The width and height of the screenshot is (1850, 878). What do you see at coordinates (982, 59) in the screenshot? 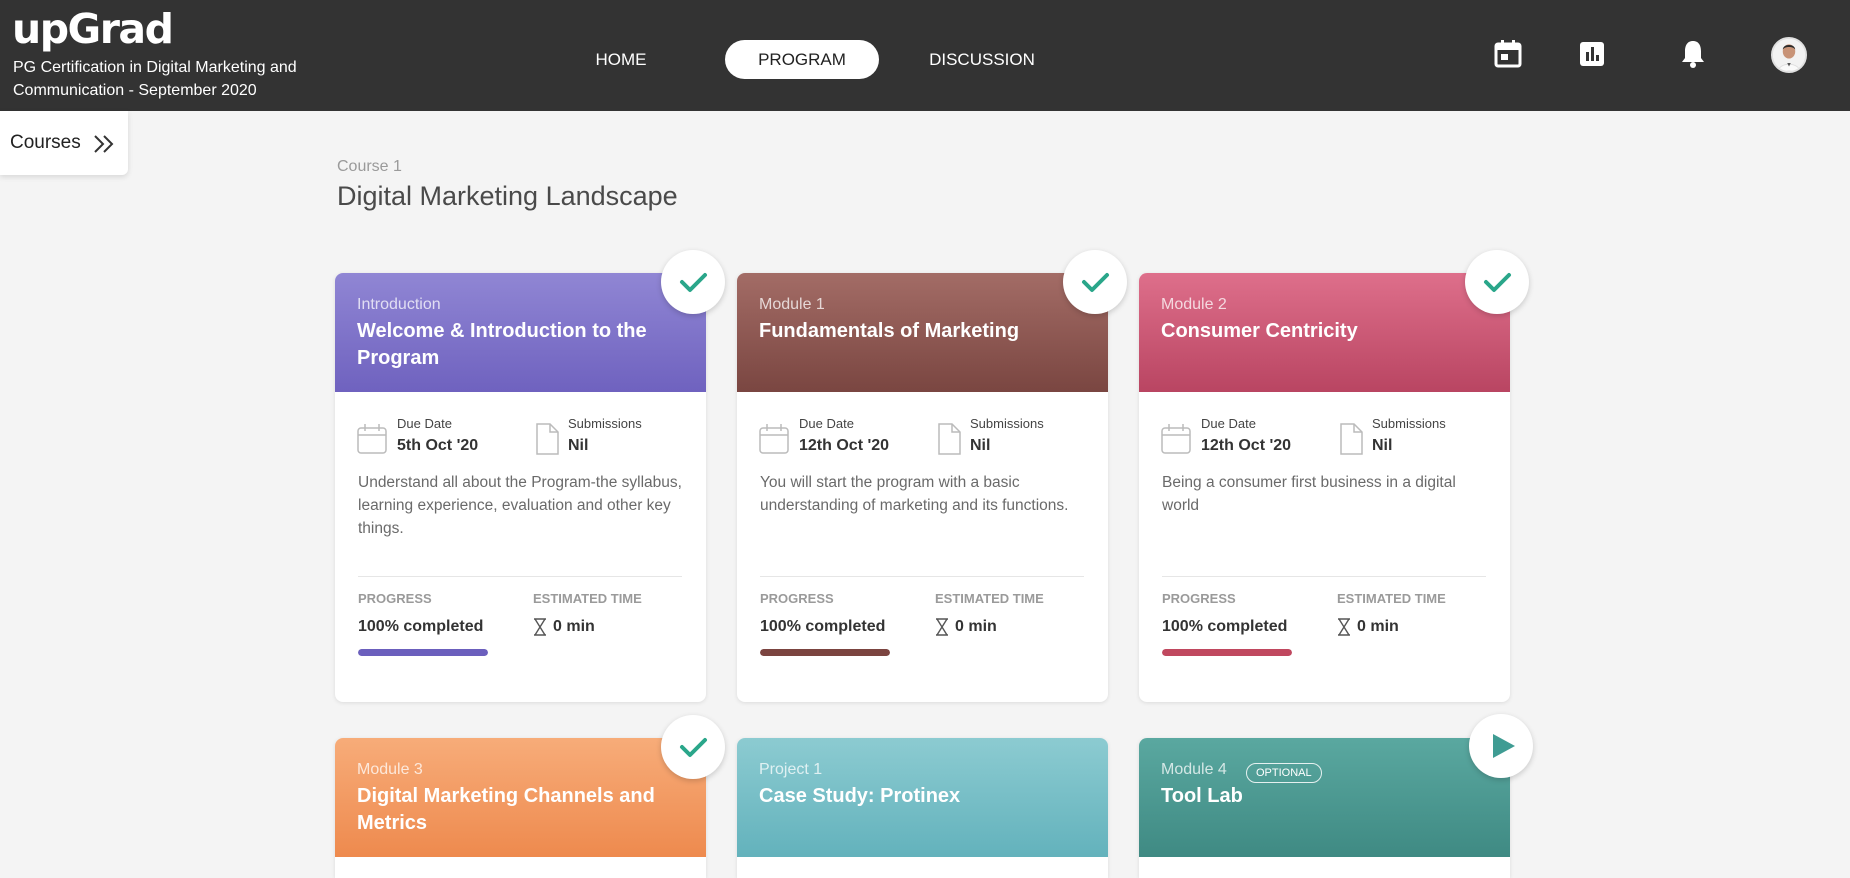
I see `nav-discussion: DISCUSSION` at bounding box center [982, 59].